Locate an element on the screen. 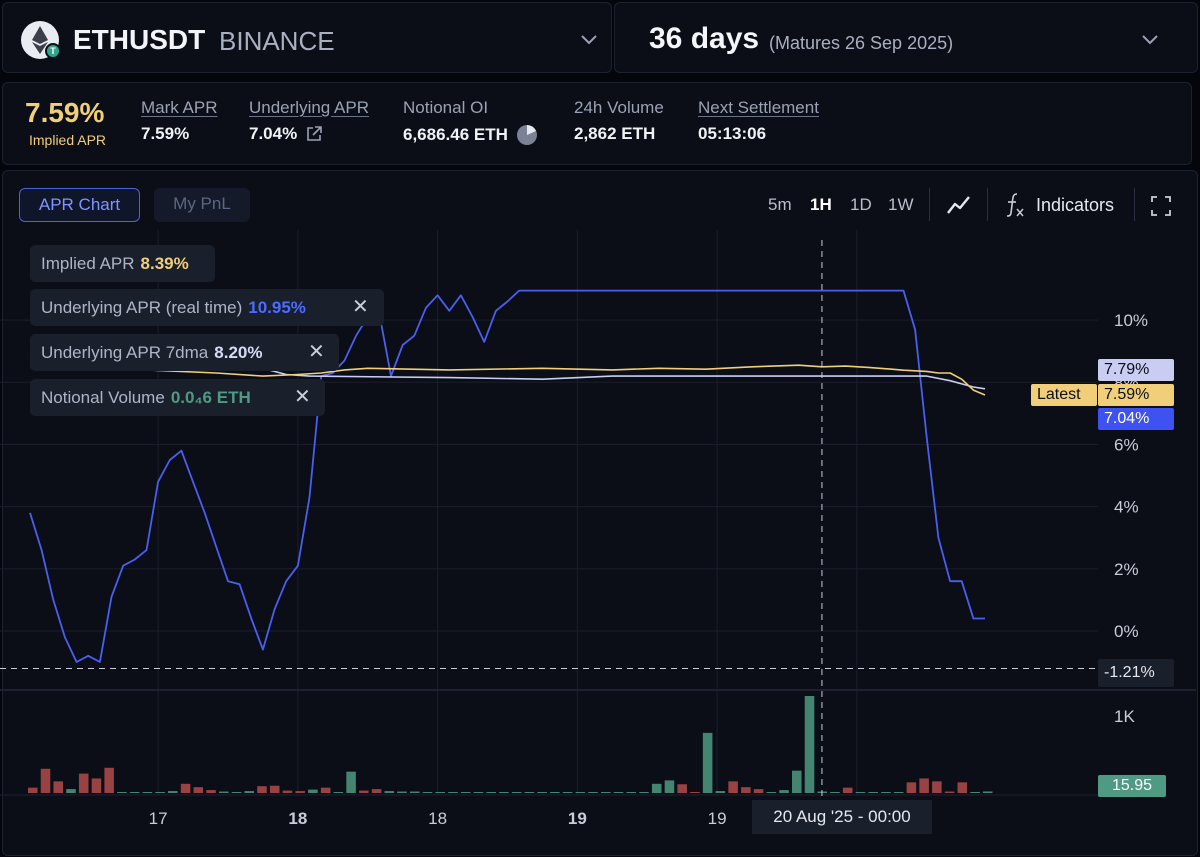 Image resolution: width=1200 pixels, height=857 pixels. underlying-7dma-tag: 7.79% is located at coordinates (1136, 370).